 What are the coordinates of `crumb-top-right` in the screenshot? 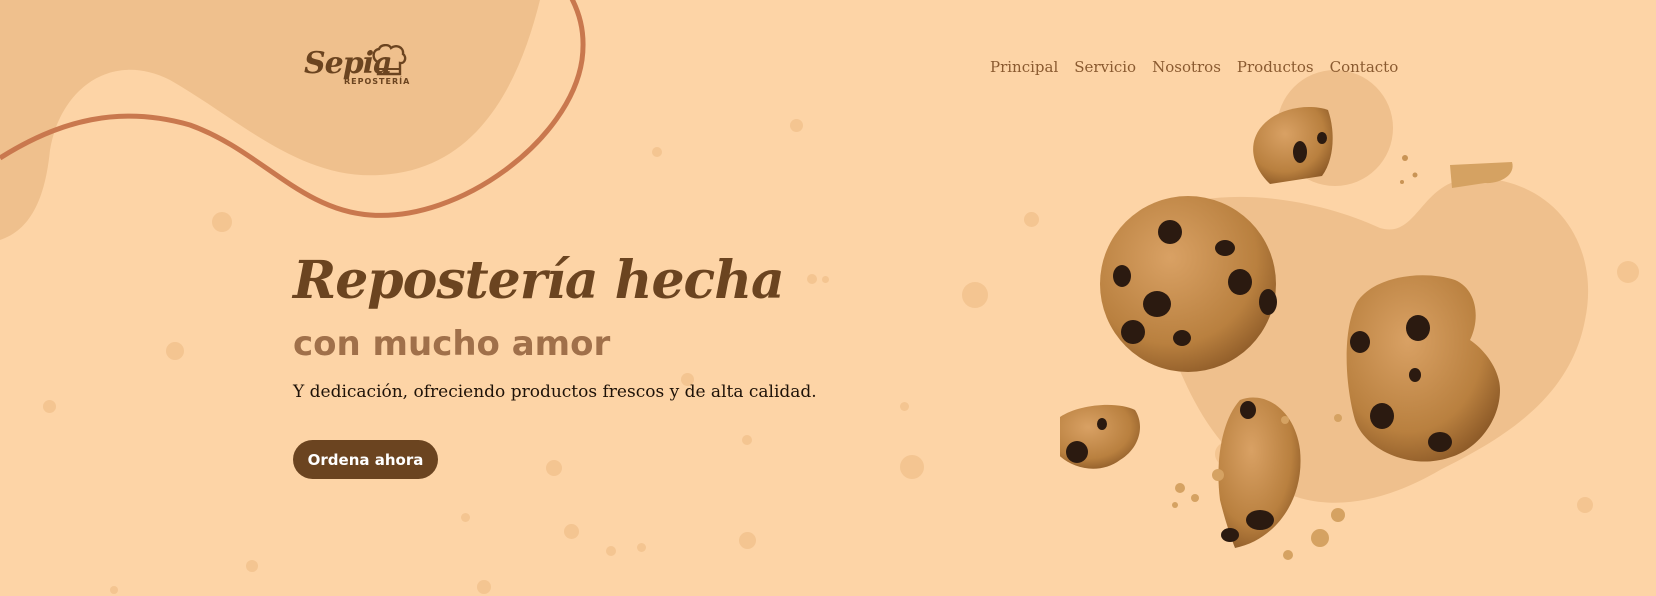 It's located at (1481, 175).